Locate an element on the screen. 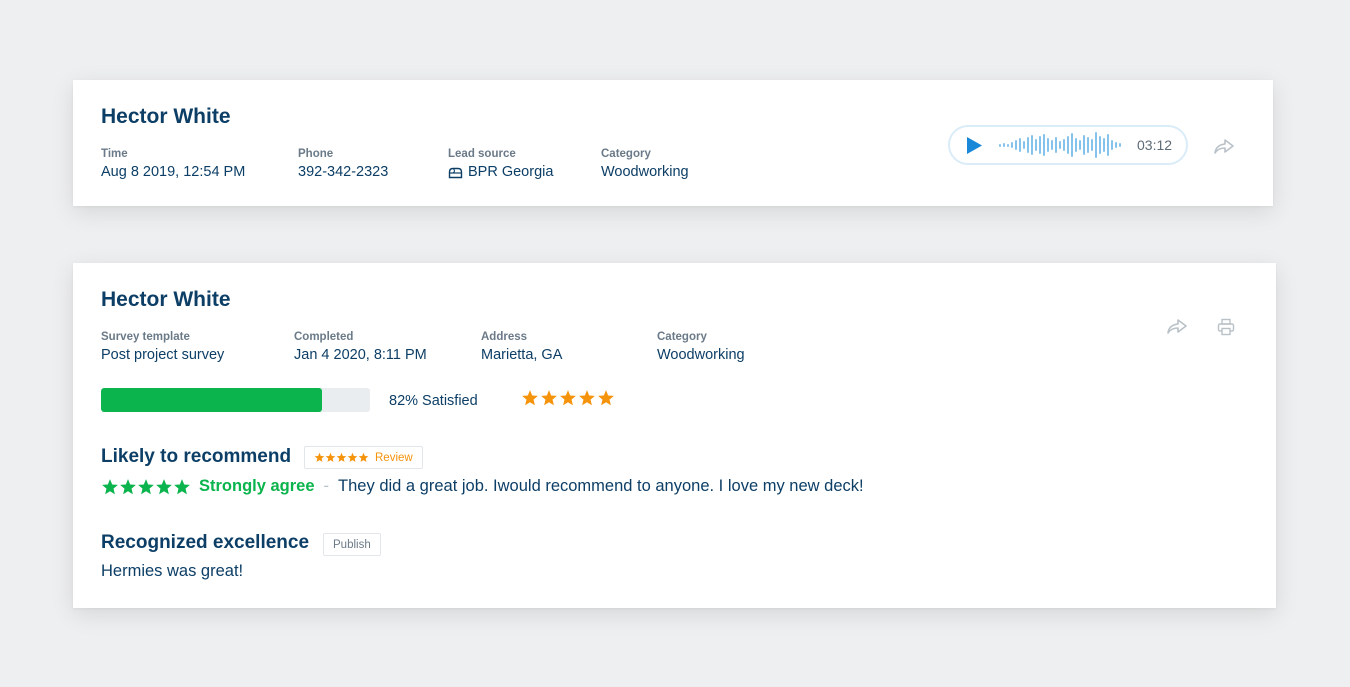 The image size is (1350, 687). satisfaction-star-rating is located at coordinates (568, 398).